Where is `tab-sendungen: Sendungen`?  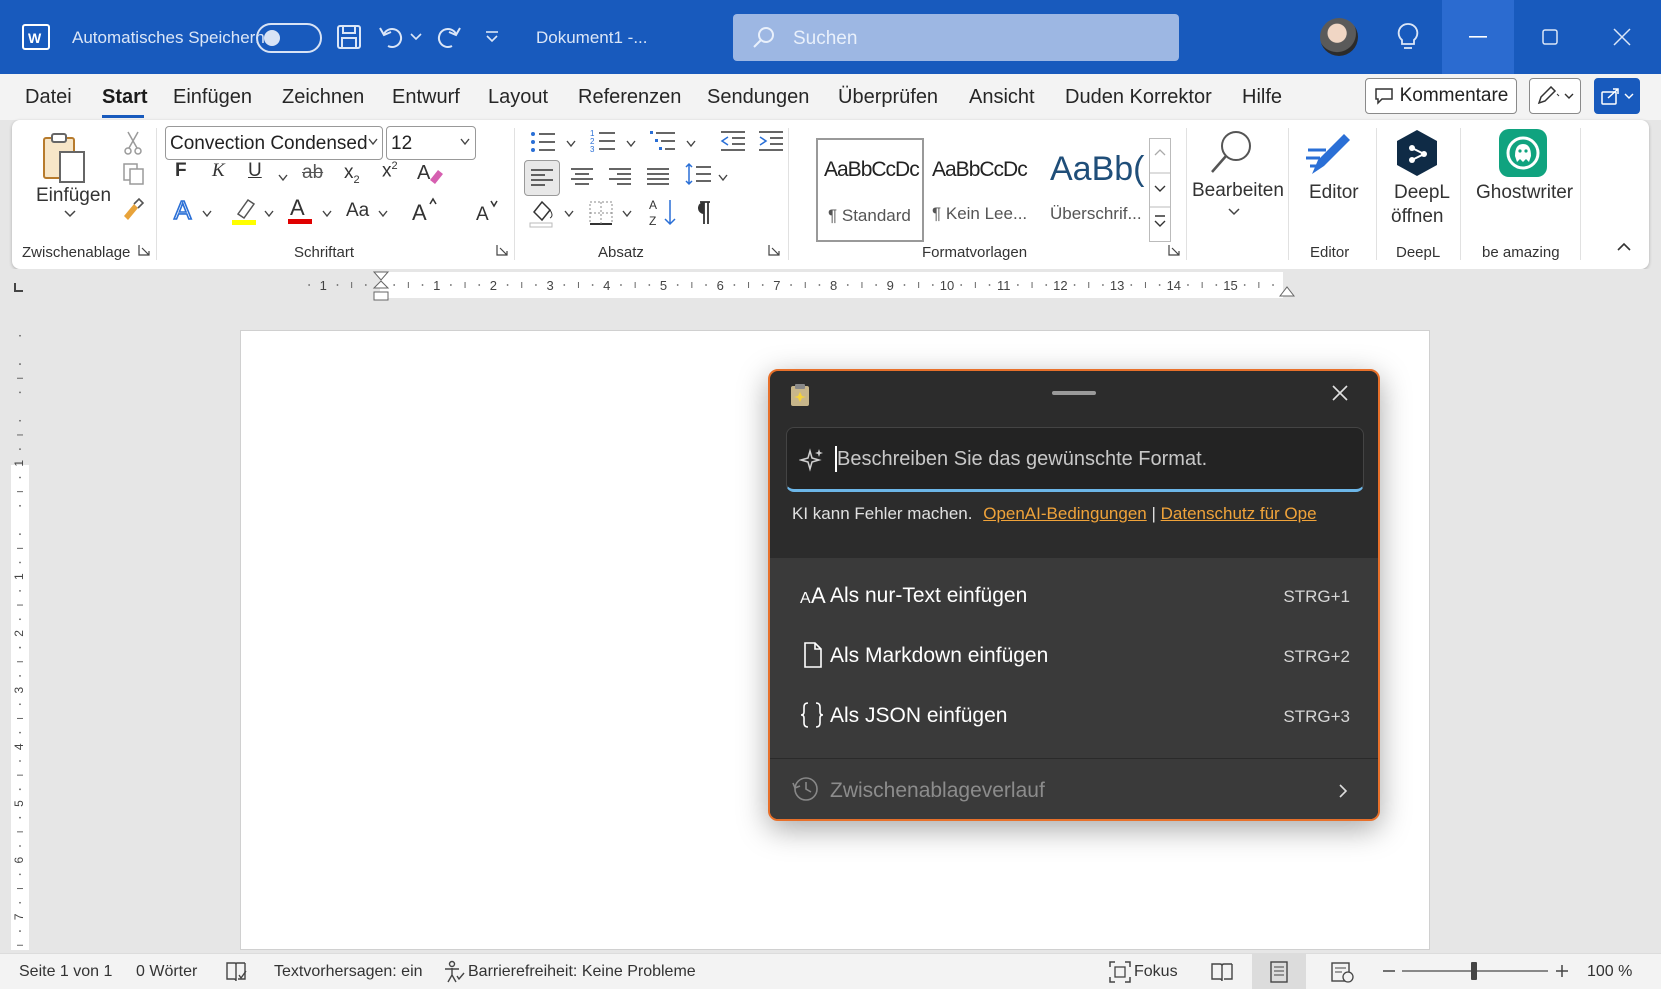 tab-sendungen: Sendungen is located at coordinates (758, 97).